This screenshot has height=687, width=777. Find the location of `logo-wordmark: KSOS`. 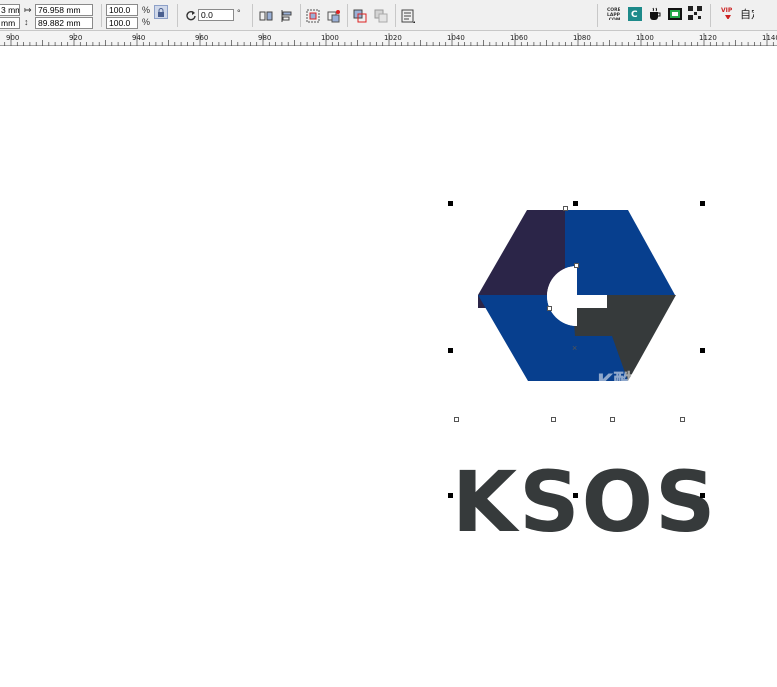

logo-wordmark: KSOS is located at coordinates (585, 502).